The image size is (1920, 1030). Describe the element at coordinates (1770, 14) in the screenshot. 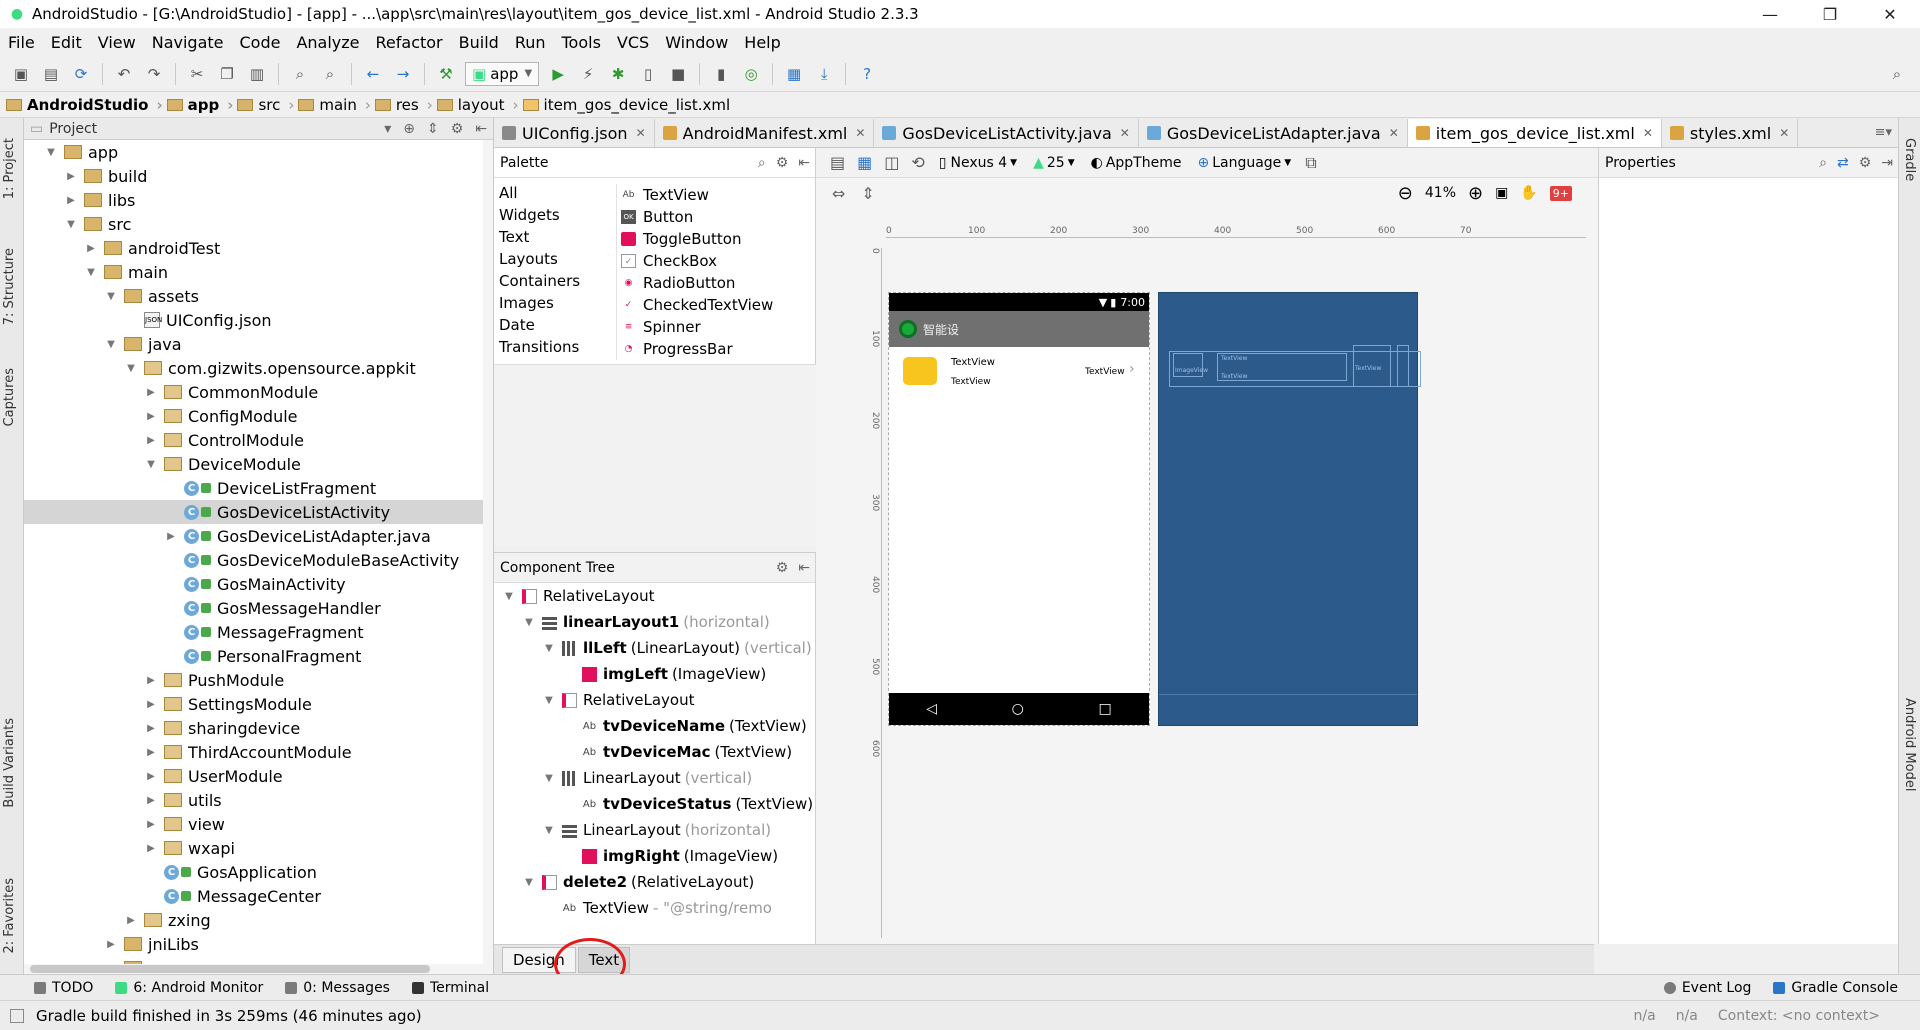

I see `minimize-button: —` at that location.